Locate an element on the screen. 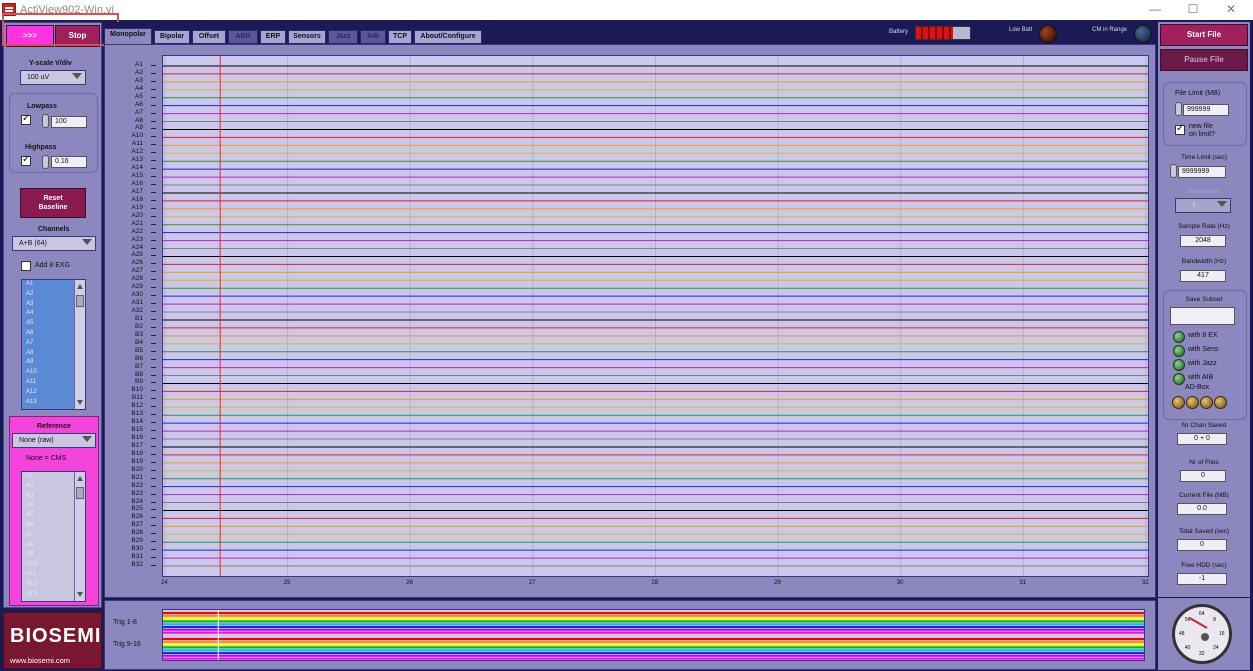  channel-label: A3 is located at coordinates (139, 80).